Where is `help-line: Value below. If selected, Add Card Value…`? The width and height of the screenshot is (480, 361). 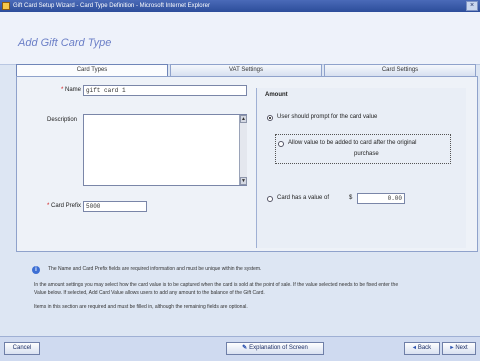 help-line: Value below. If selected, Add Card Value… is located at coordinates (149, 293).